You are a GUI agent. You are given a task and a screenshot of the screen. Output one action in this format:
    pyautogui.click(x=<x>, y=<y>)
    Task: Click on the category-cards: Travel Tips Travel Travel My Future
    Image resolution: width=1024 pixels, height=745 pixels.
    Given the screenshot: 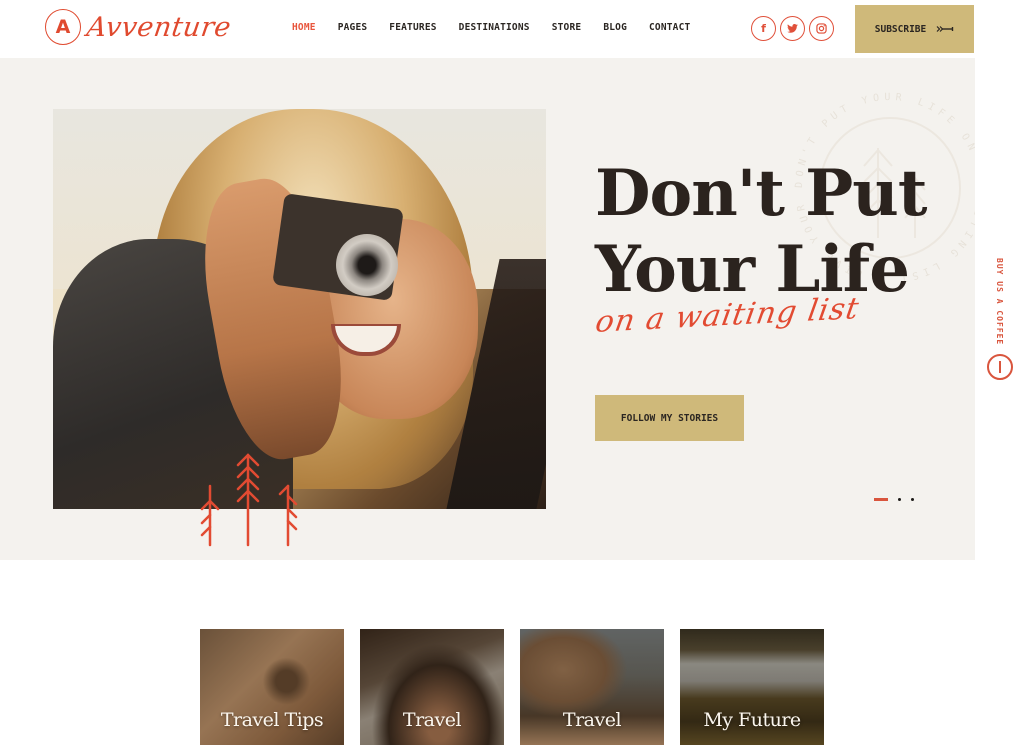 What is the action you would take?
    pyautogui.click(x=512, y=687)
    